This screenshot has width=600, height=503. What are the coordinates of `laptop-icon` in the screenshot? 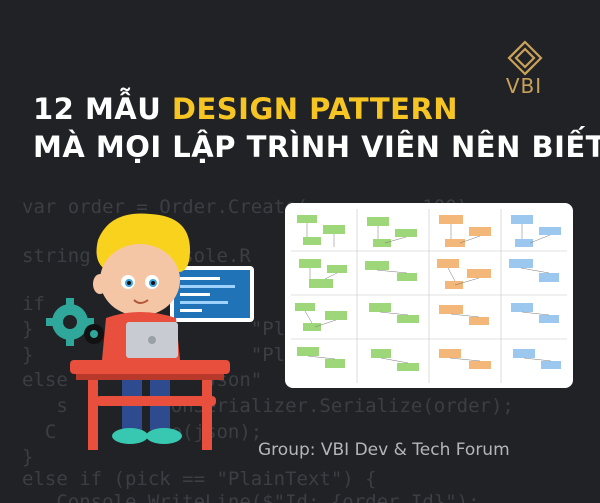 It's located at (152, 340).